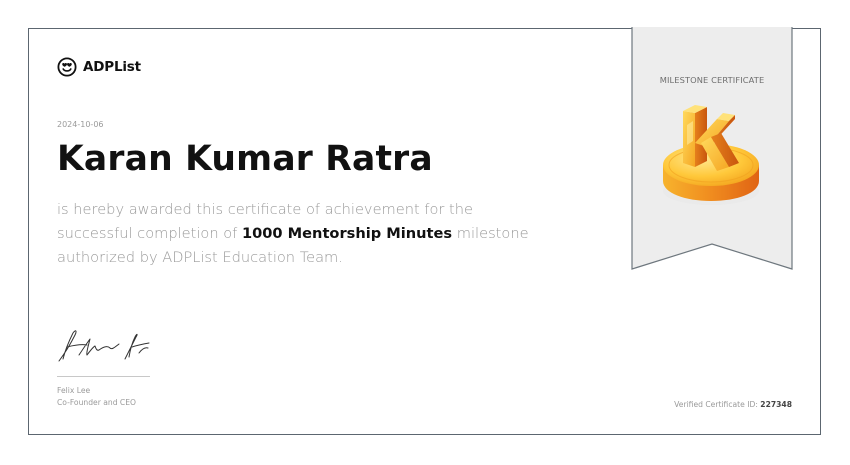 The width and height of the screenshot is (850, 465). What do you see at coordinates (245, 159) in the screenshot?
I see `recipient-name: Karan Kumar Ratra` at bounding box center [245, 159].